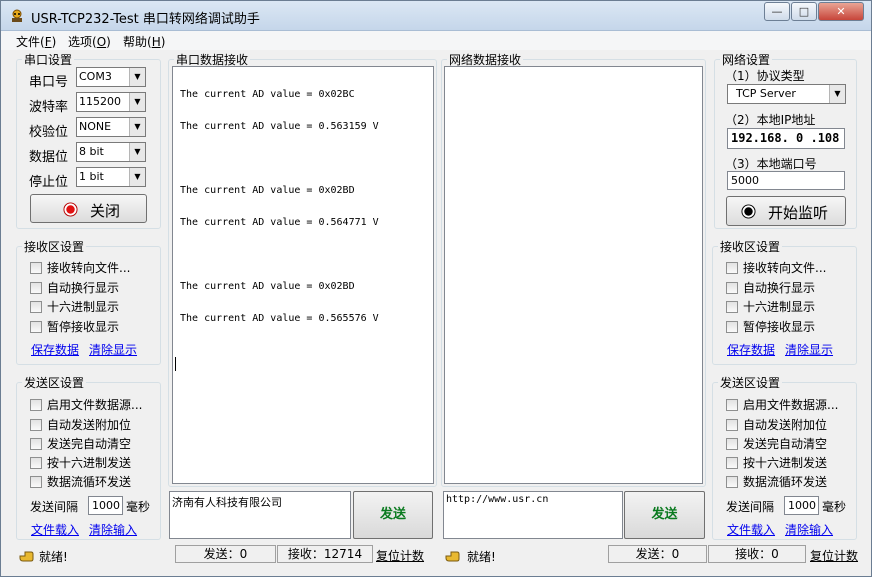 The height and width of the screenshot is (577, 872). What do you see at coordinates (55, 529) in the screenshot?
I see `left-file-load-link: 文件载入` at bounding box center [55, 529].